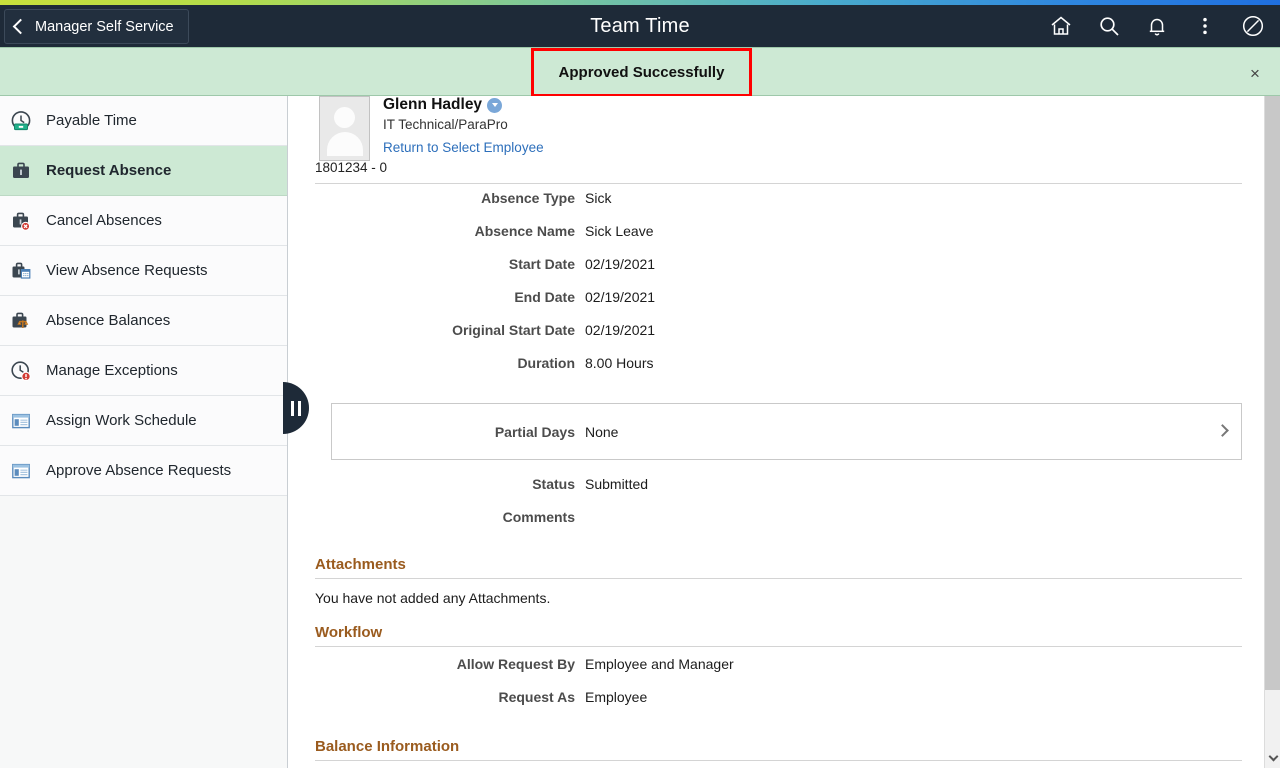  I want to click on field-label: Comments, so click(538, 517).